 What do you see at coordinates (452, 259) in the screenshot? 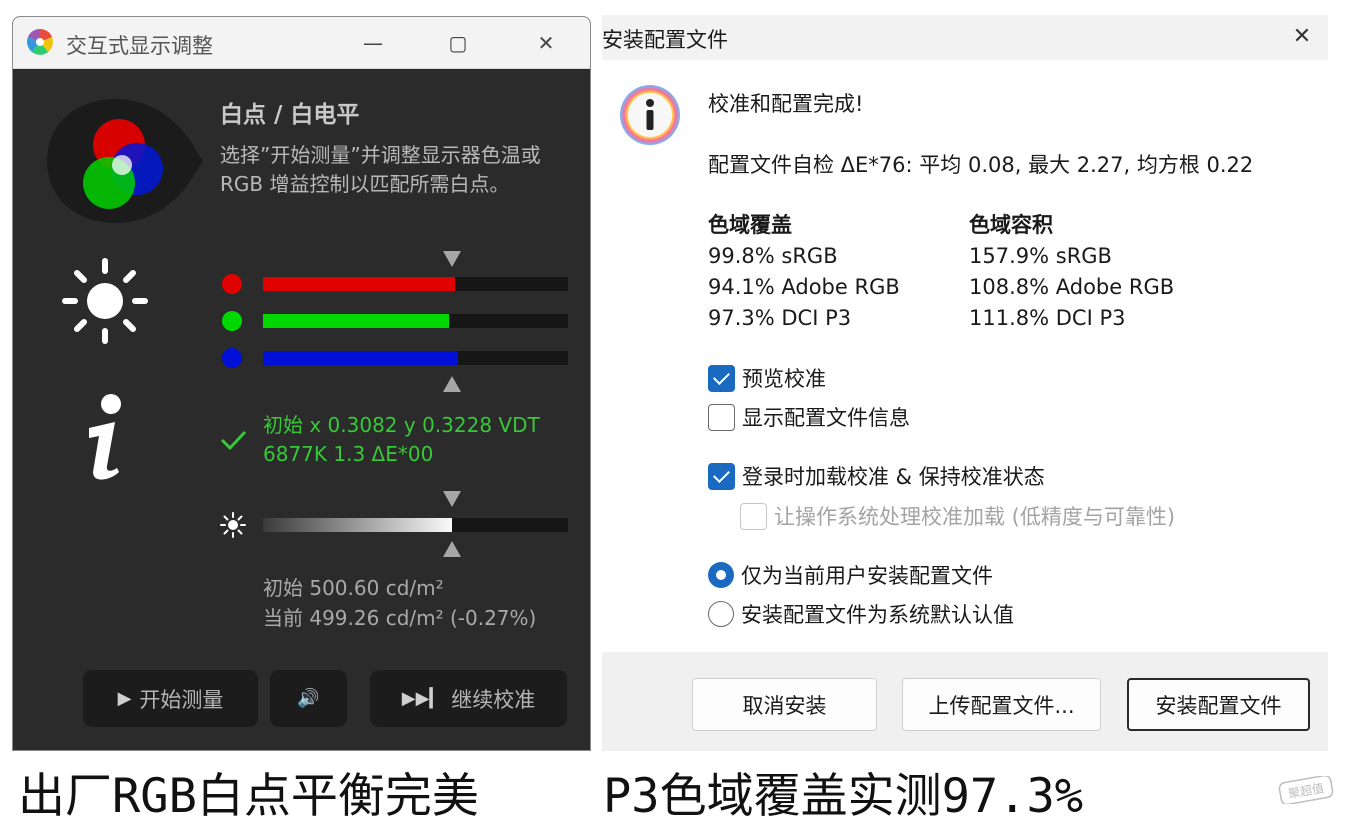
I see `rgb-target-marker-top` at bounding box center [452, 259].